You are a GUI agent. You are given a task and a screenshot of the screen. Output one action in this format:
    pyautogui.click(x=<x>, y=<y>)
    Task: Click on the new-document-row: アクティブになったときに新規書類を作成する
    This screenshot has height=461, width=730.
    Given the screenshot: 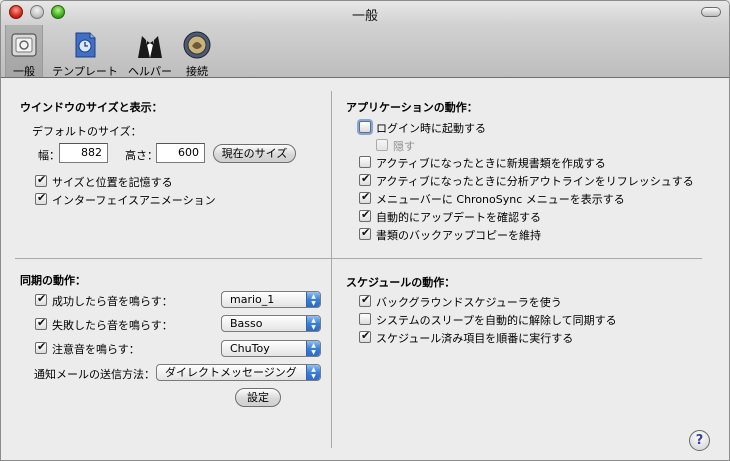 What is the action you would take?
    pyautogui.click(x=524, y=163)
    